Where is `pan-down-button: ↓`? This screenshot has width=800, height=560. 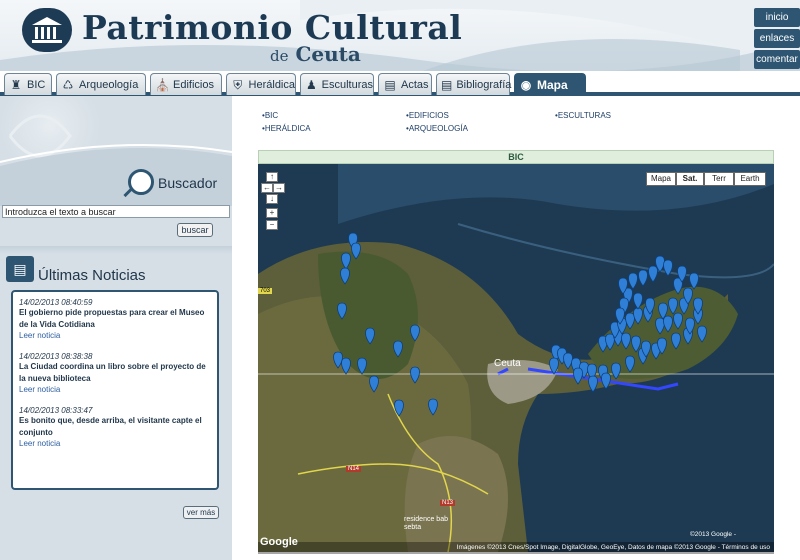 pan-down-button: ↓ is located at coordinates (272, 199).